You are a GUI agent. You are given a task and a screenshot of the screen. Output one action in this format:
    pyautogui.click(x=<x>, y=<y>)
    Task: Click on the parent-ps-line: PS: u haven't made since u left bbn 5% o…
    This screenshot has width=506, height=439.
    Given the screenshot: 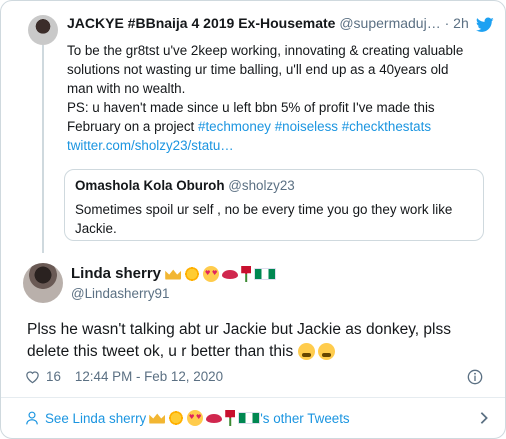 What is the action you would take?
    pyautogui.click(x=251, y=107)
    